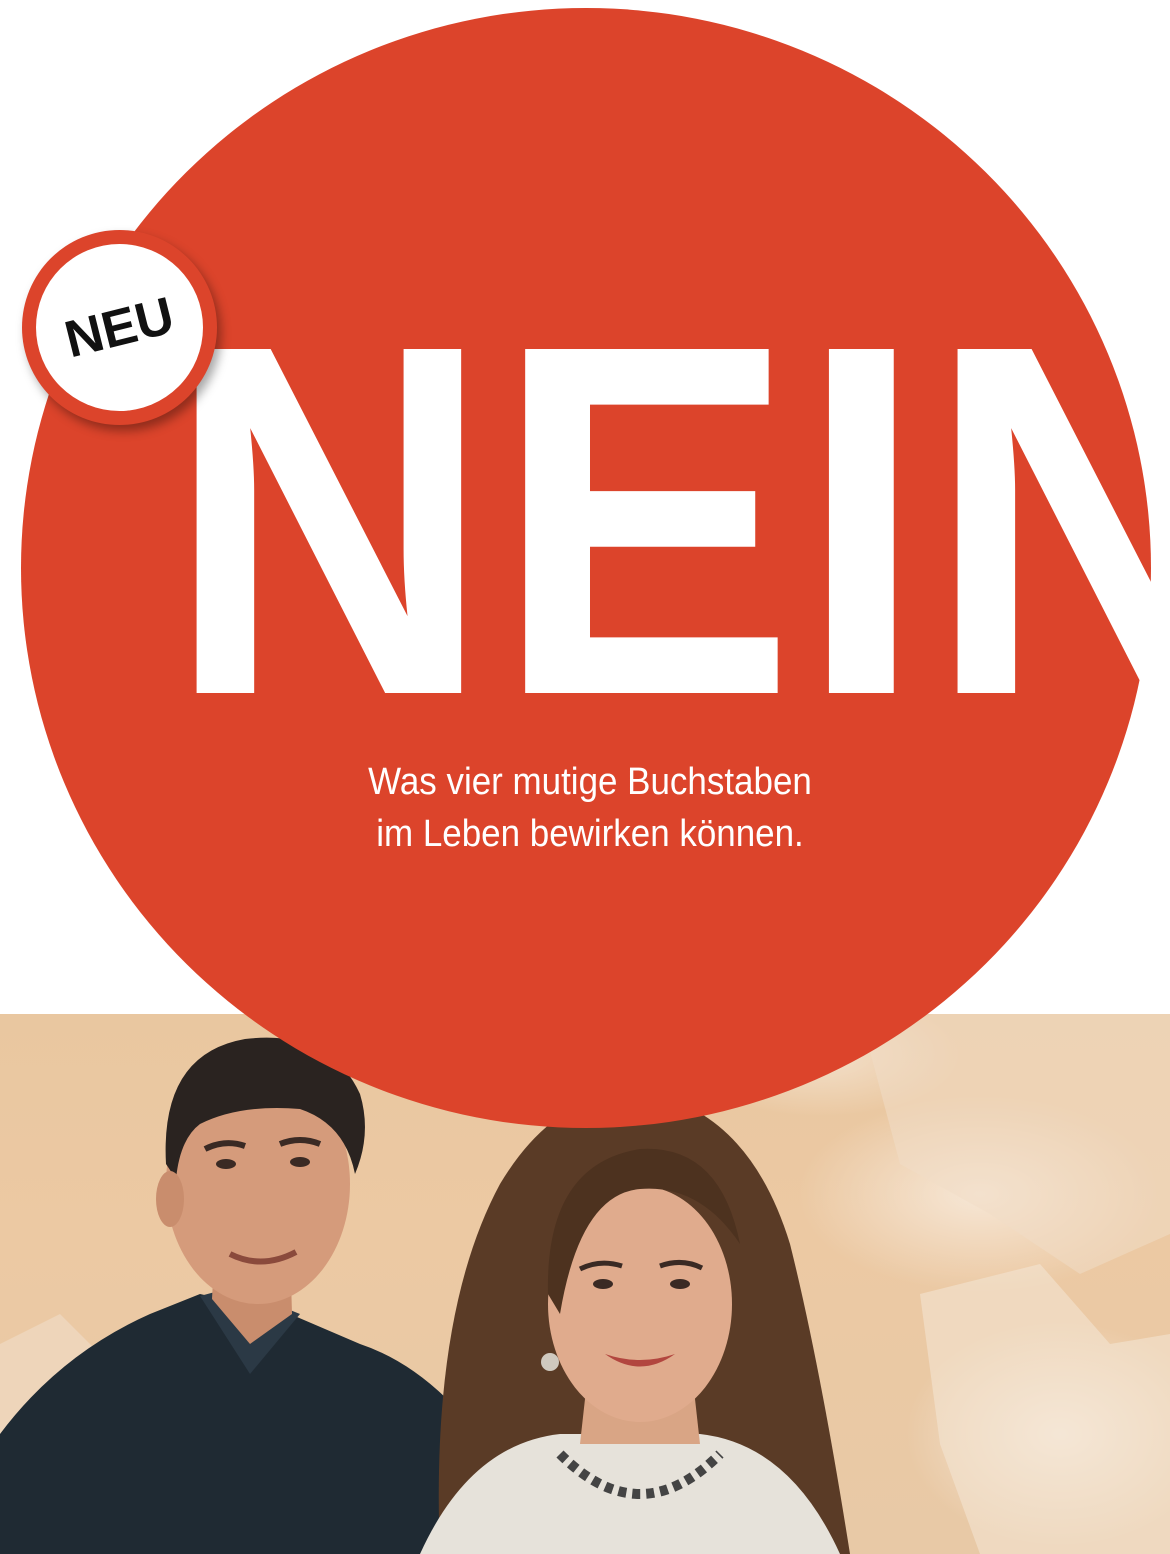 The height and width of the screenshot is (1554, 1170). I want to click on new-badge-label: NEU, so click(119, 328).